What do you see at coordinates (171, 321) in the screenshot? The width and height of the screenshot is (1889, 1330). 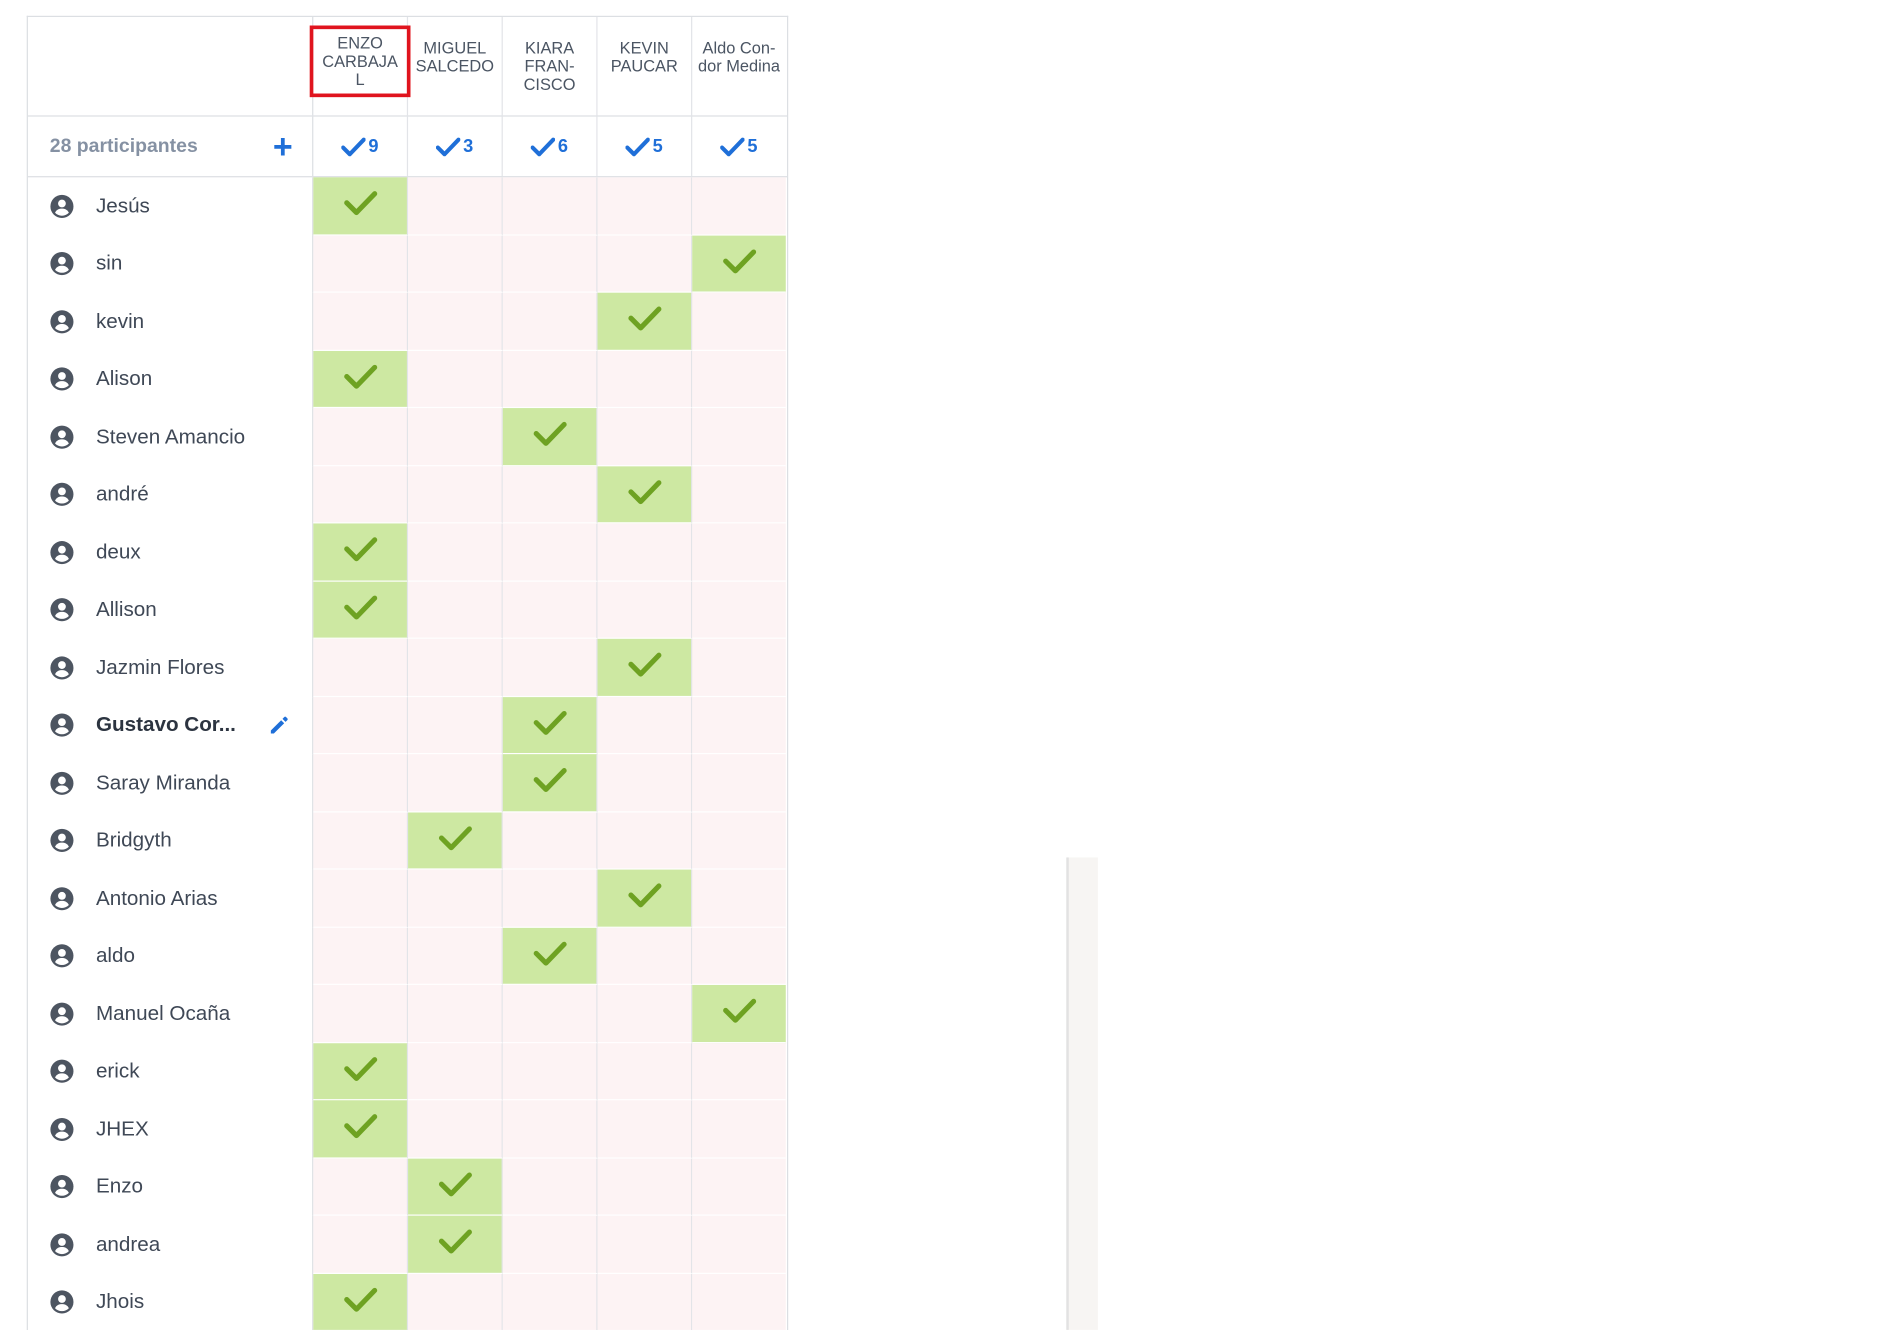 I see `participant-name-cell: kevin` at bounding box center [171, 321].